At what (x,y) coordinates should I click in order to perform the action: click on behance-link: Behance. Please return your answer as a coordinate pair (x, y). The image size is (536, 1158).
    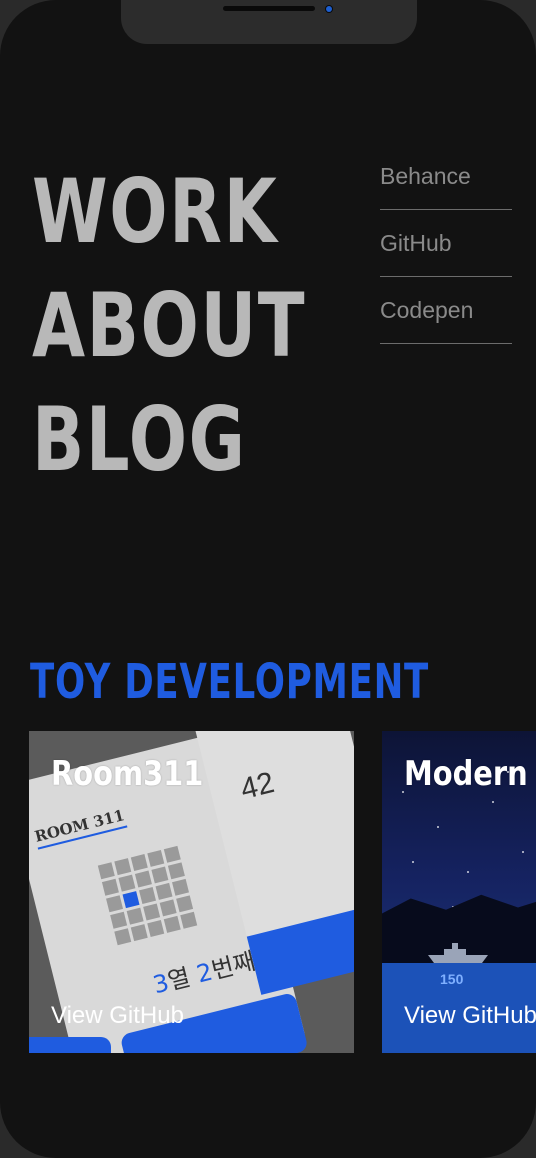
    Looking at the image, I should click on (446, 176).